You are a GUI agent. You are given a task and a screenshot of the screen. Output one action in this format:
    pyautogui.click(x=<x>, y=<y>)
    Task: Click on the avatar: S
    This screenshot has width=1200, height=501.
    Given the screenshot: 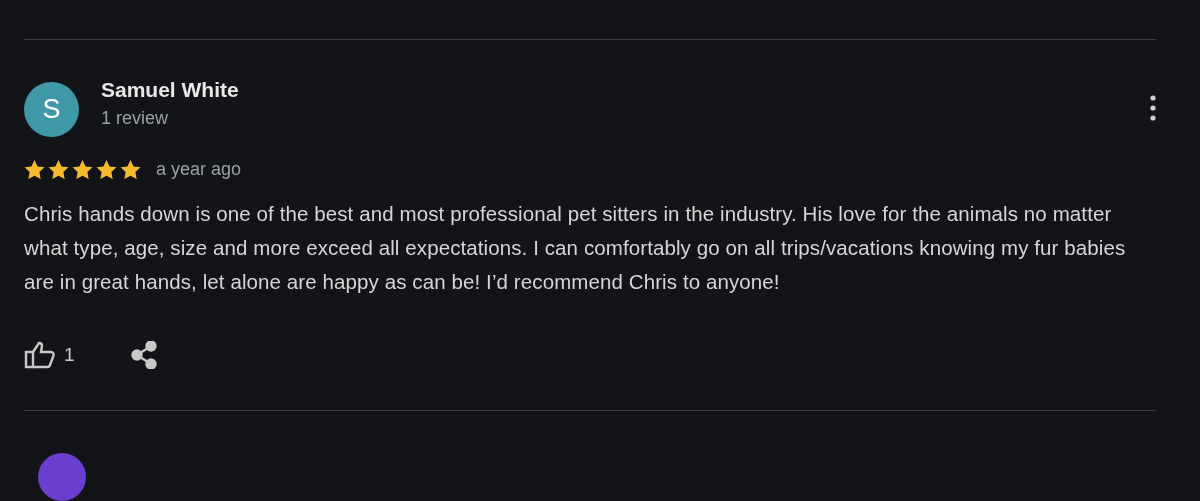 What is the action you would take?
    pyautogui.click(x=51, y=109)
    